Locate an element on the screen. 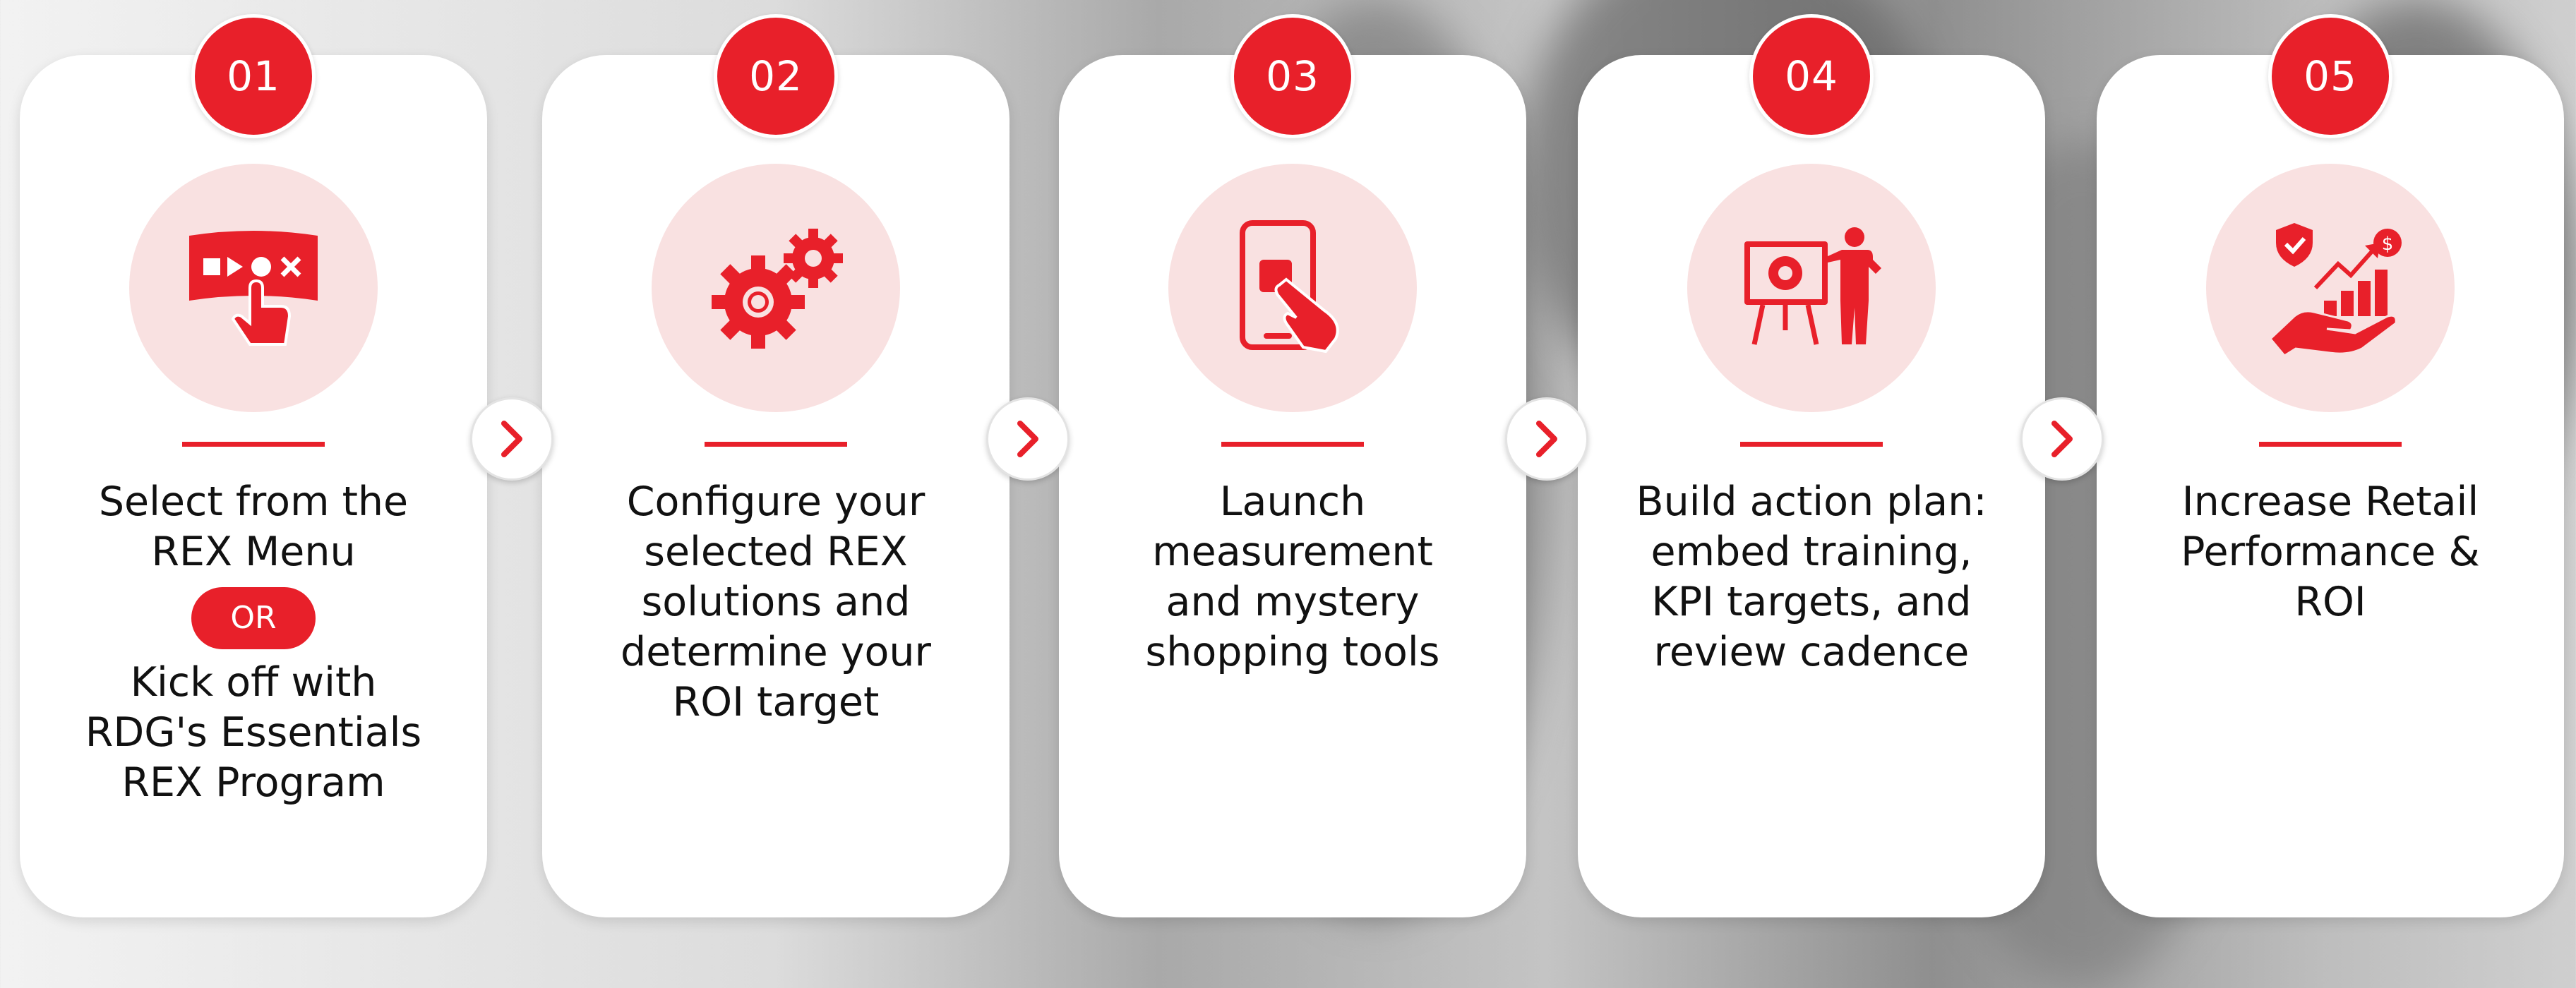 This screenshot has height=988, width=2576. gears-icon is located at coordinates (777, 289).